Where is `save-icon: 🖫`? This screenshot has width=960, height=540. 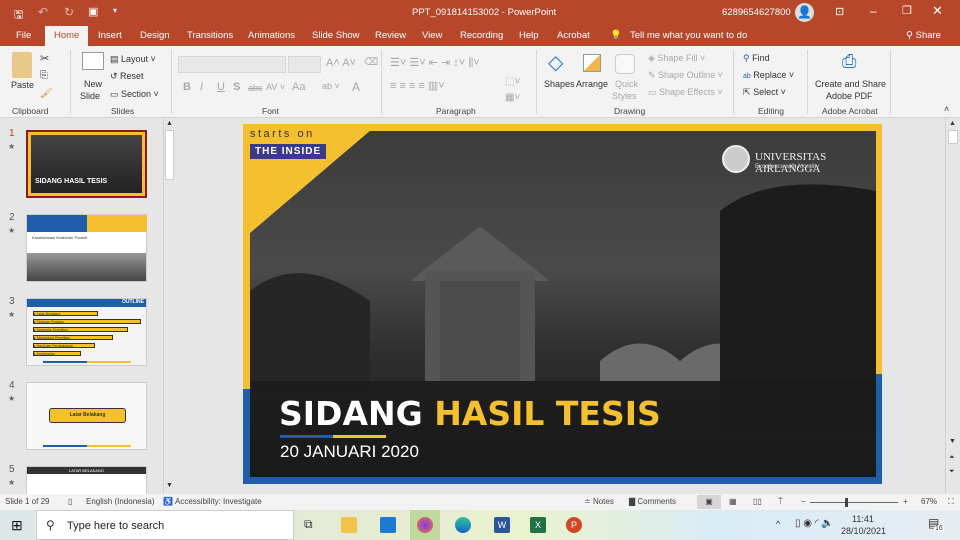
save-icon: 🖫 is located at coordinates (18, 15).